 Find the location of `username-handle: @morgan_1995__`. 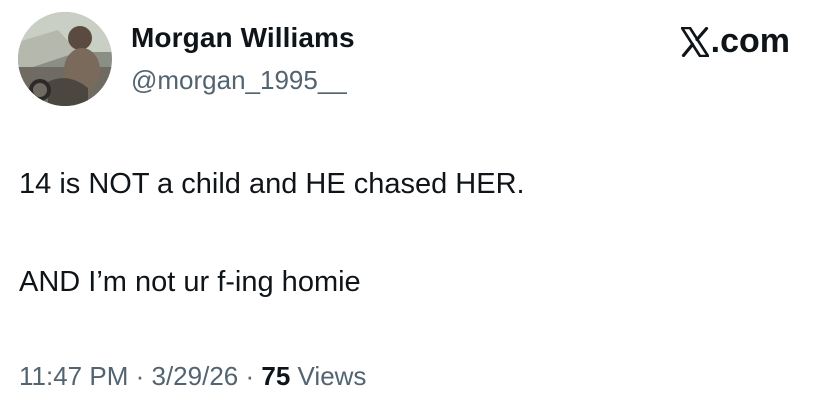

username-handle: @morgan_1995__ is located at coordinates (239, 80).